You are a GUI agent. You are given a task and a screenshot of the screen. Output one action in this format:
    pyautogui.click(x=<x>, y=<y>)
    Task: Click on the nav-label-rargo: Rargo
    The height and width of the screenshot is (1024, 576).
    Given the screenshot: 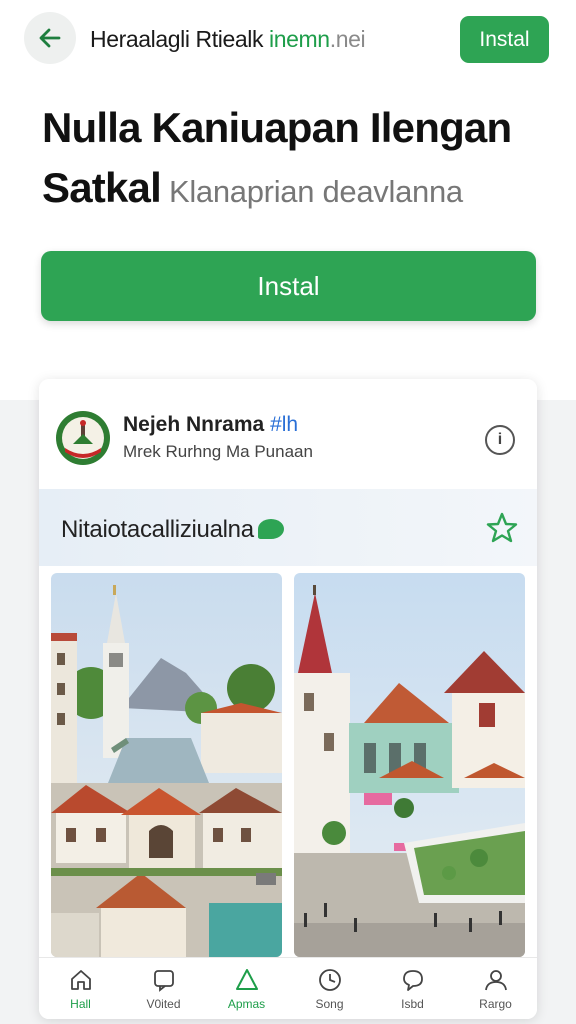 What is the action you would take?
    pyautogui.click(x=495, y=1004)
    